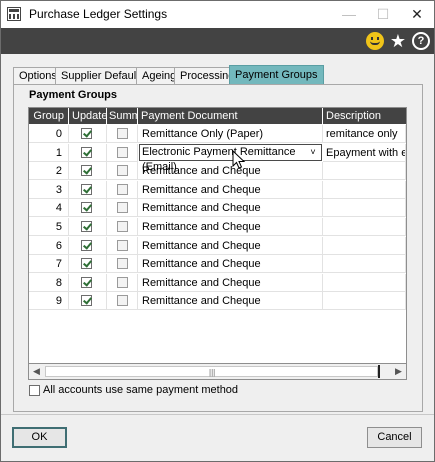 This screenshot has height=462, width=435. I want to click on footer-divider, so click(217, 414).